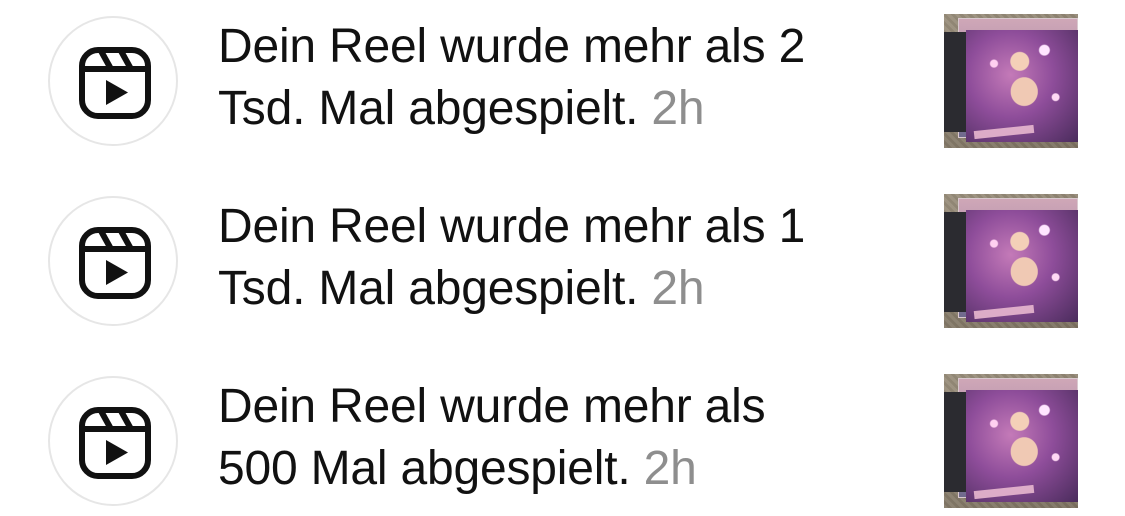 The height and width of the screenshot is (516, 1125). Describe the element at coordinates (512, 226) in the screenshot. I see `notification-text-line1: Dein Reel wurde mehr als 1` at that location.